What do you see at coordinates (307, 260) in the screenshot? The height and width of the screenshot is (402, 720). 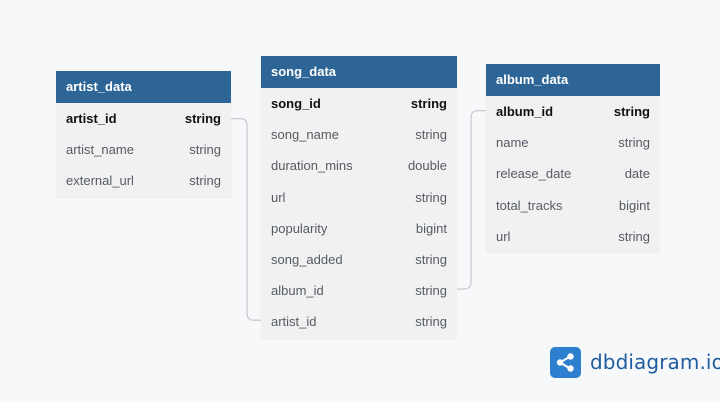 I see `column-name: song_added` at bounding box center [307, 260].